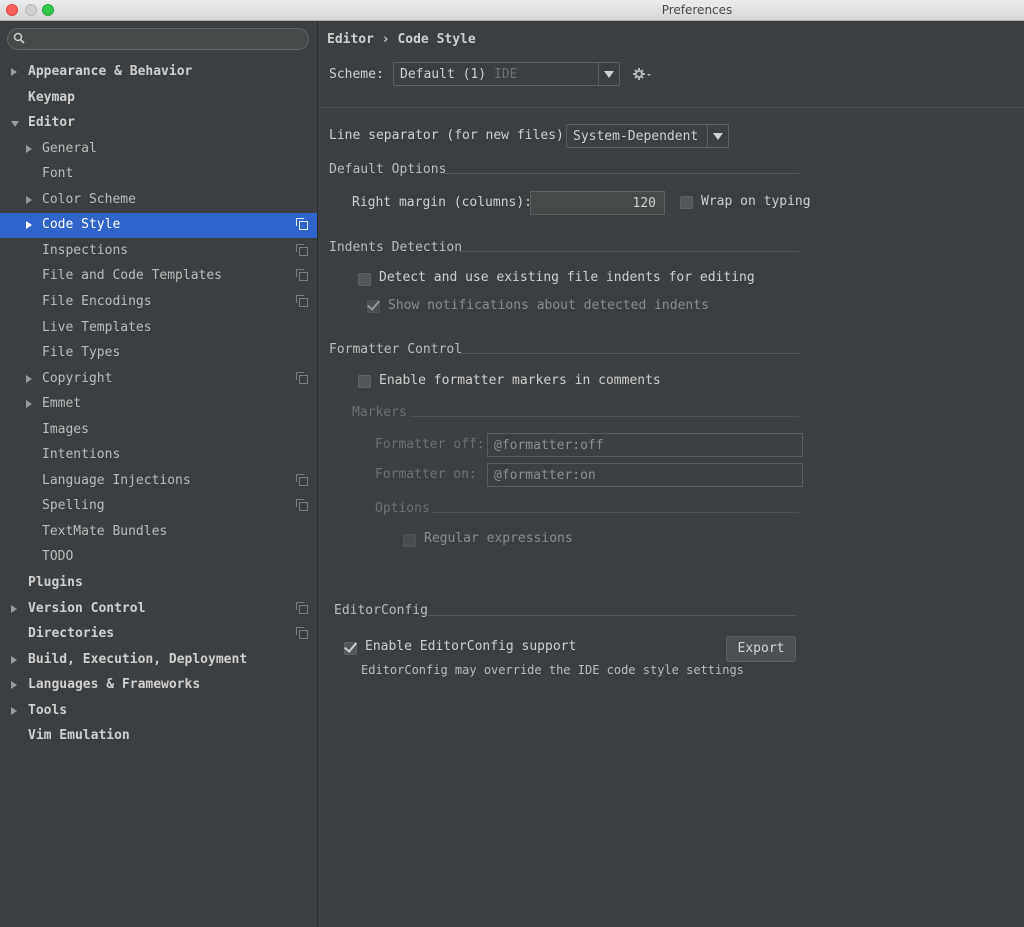 The height and width of the screenshot is (927, 1024). I want to click on wrap-on-typing-checkbox, so click(686, 202).